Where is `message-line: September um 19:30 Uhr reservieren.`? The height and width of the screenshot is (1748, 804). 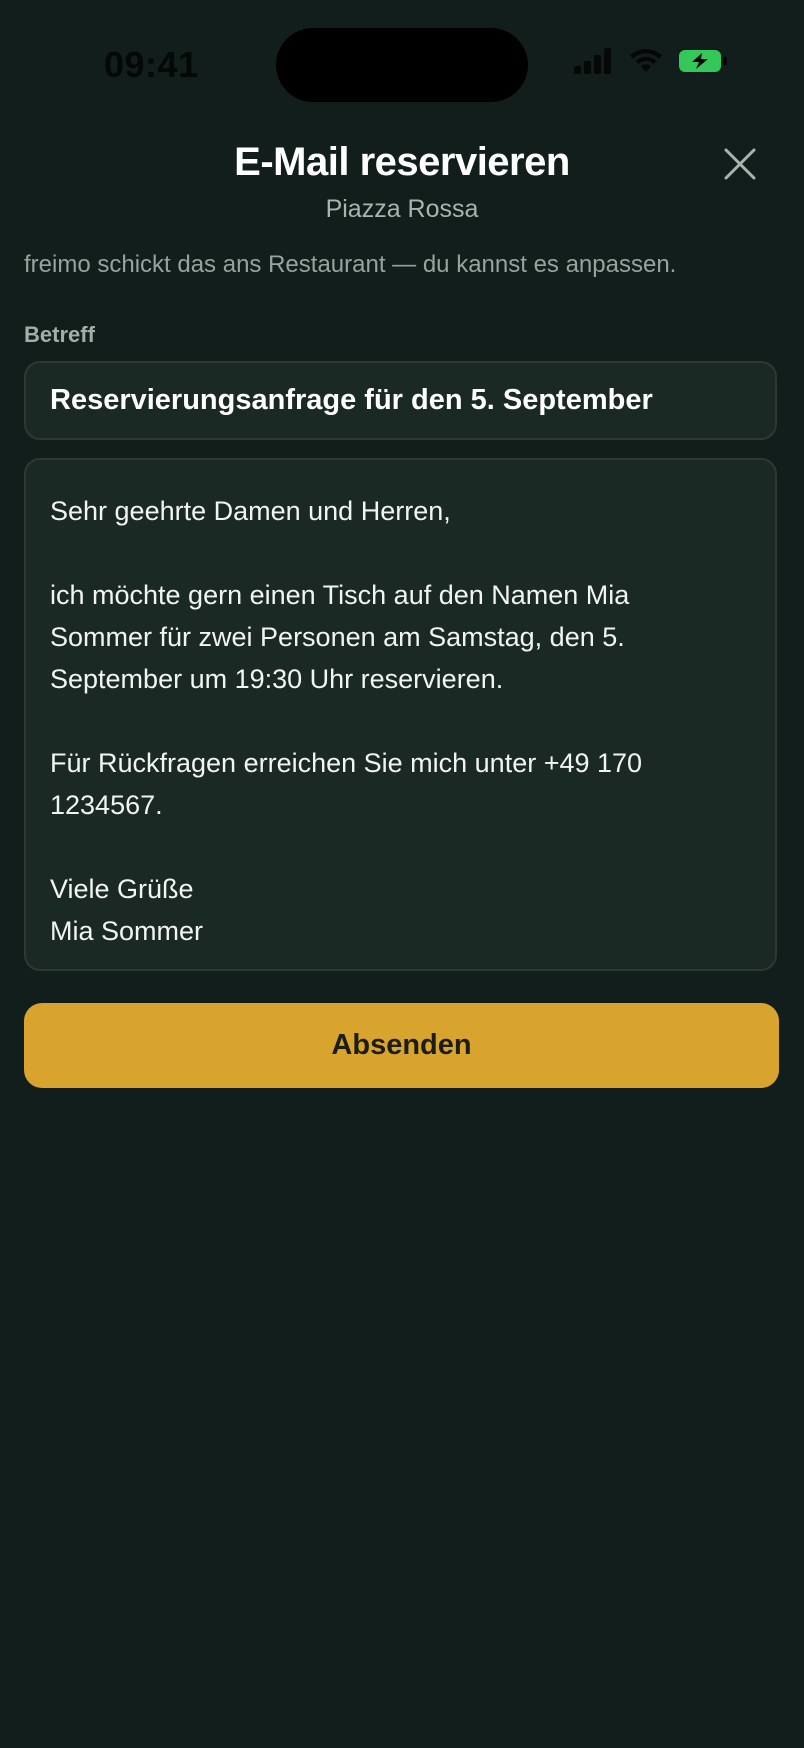
message-line: September um 19:30 Uhr reservieren. is located at coordinates (277, 679).